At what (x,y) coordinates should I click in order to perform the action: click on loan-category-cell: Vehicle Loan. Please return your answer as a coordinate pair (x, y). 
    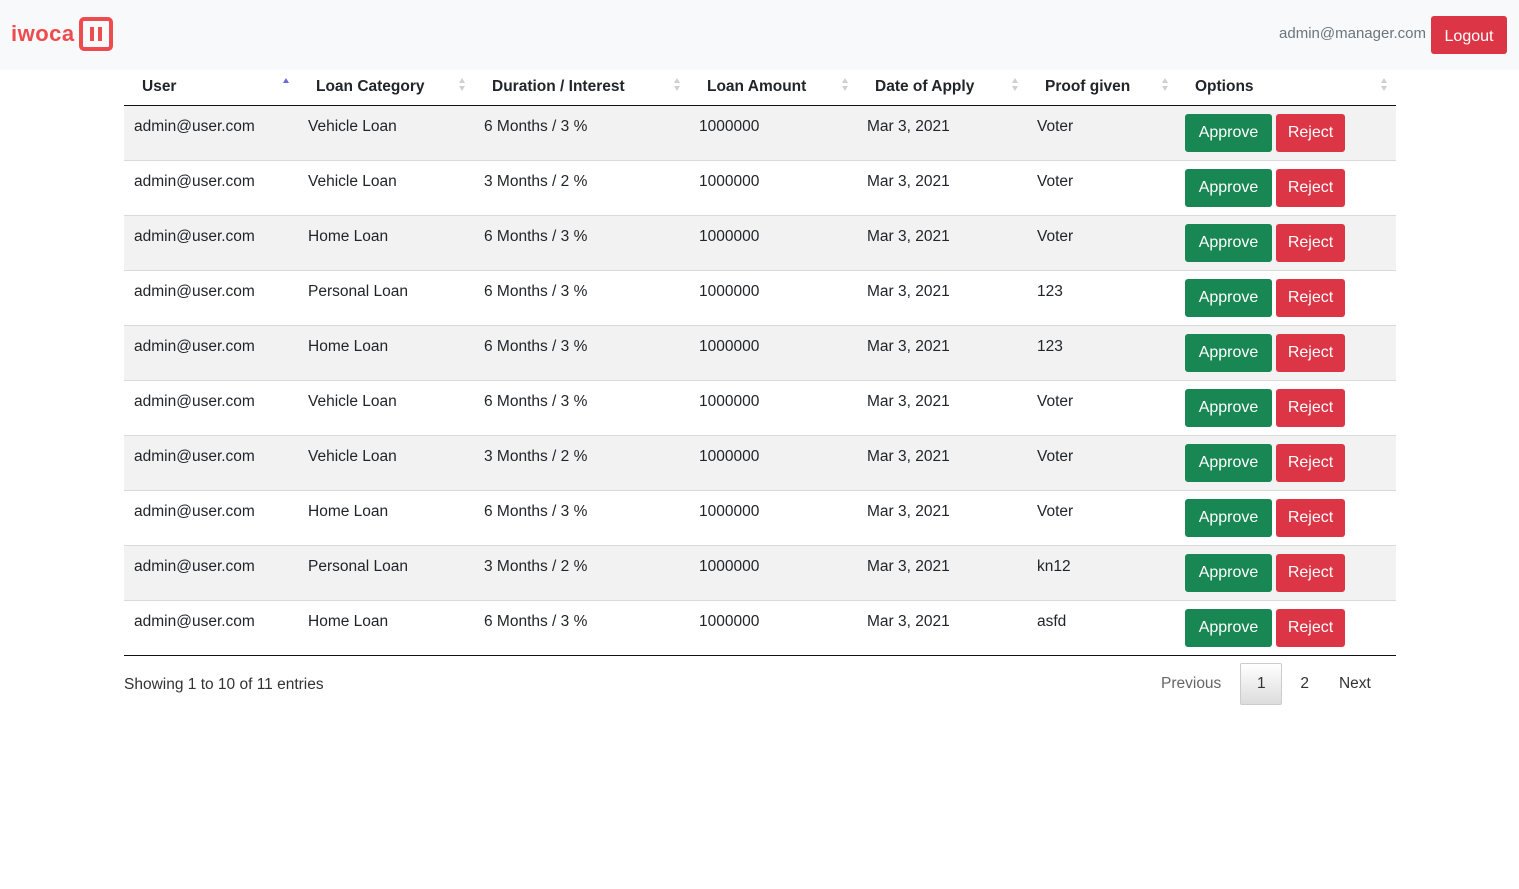
    Looking at the image, I should click on (386, 187).